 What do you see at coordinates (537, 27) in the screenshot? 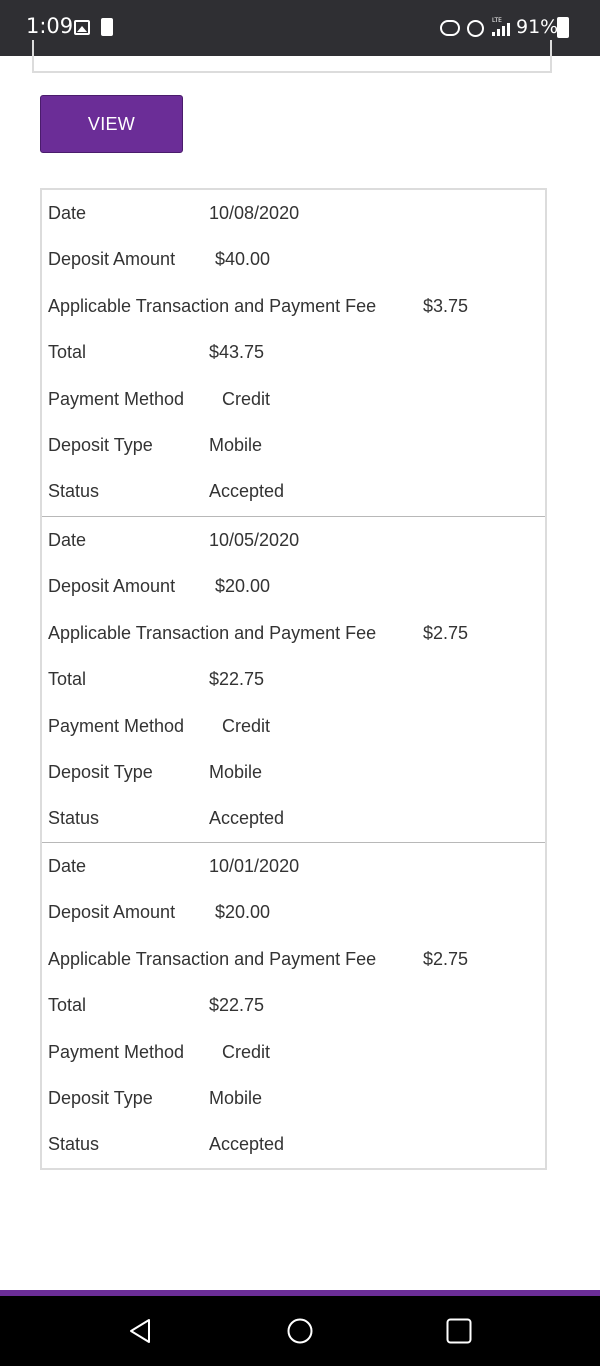
I see `battery-percent: 91%` at bounding box center [537, 27].